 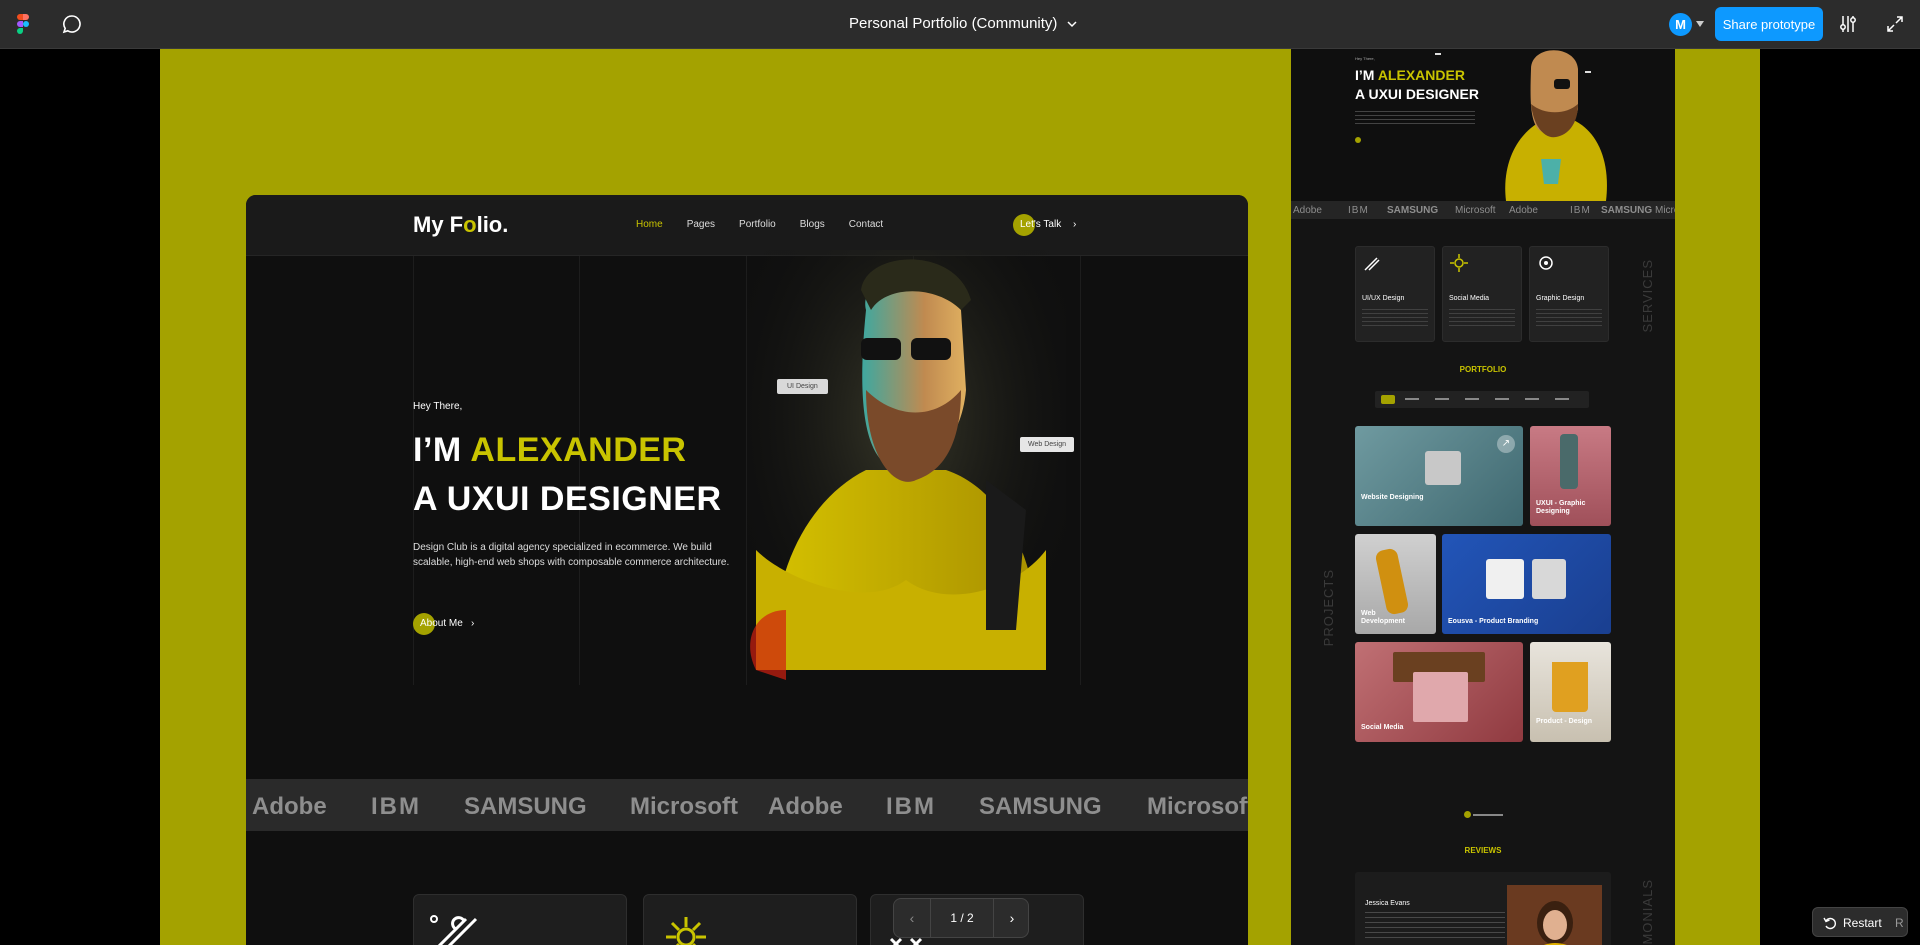 What do you see at coordinates (1717, 497) in the screenshot?
I see `canvas-background` at bounding box center [1717, 497].